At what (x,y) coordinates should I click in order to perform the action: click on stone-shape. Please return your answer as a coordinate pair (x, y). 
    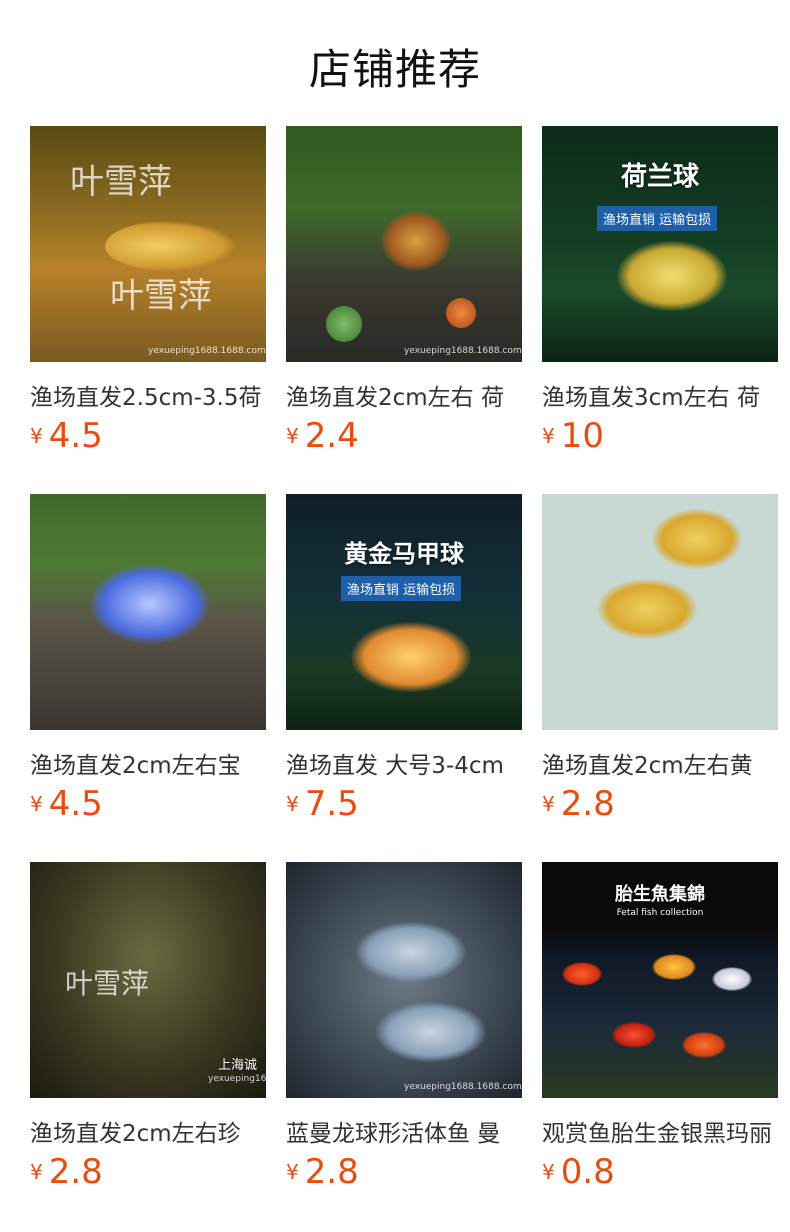
    Looking at the image, I should click on (461, 313).